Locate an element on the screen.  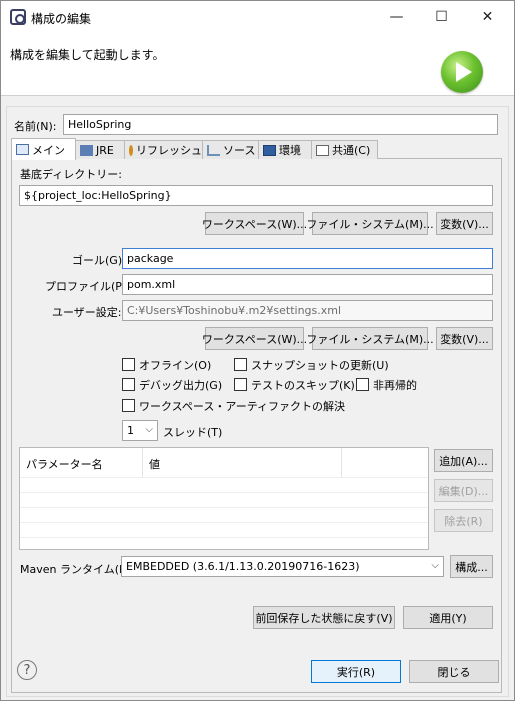
goals-label: ゴール(G): is located at coordinates (99, 260).